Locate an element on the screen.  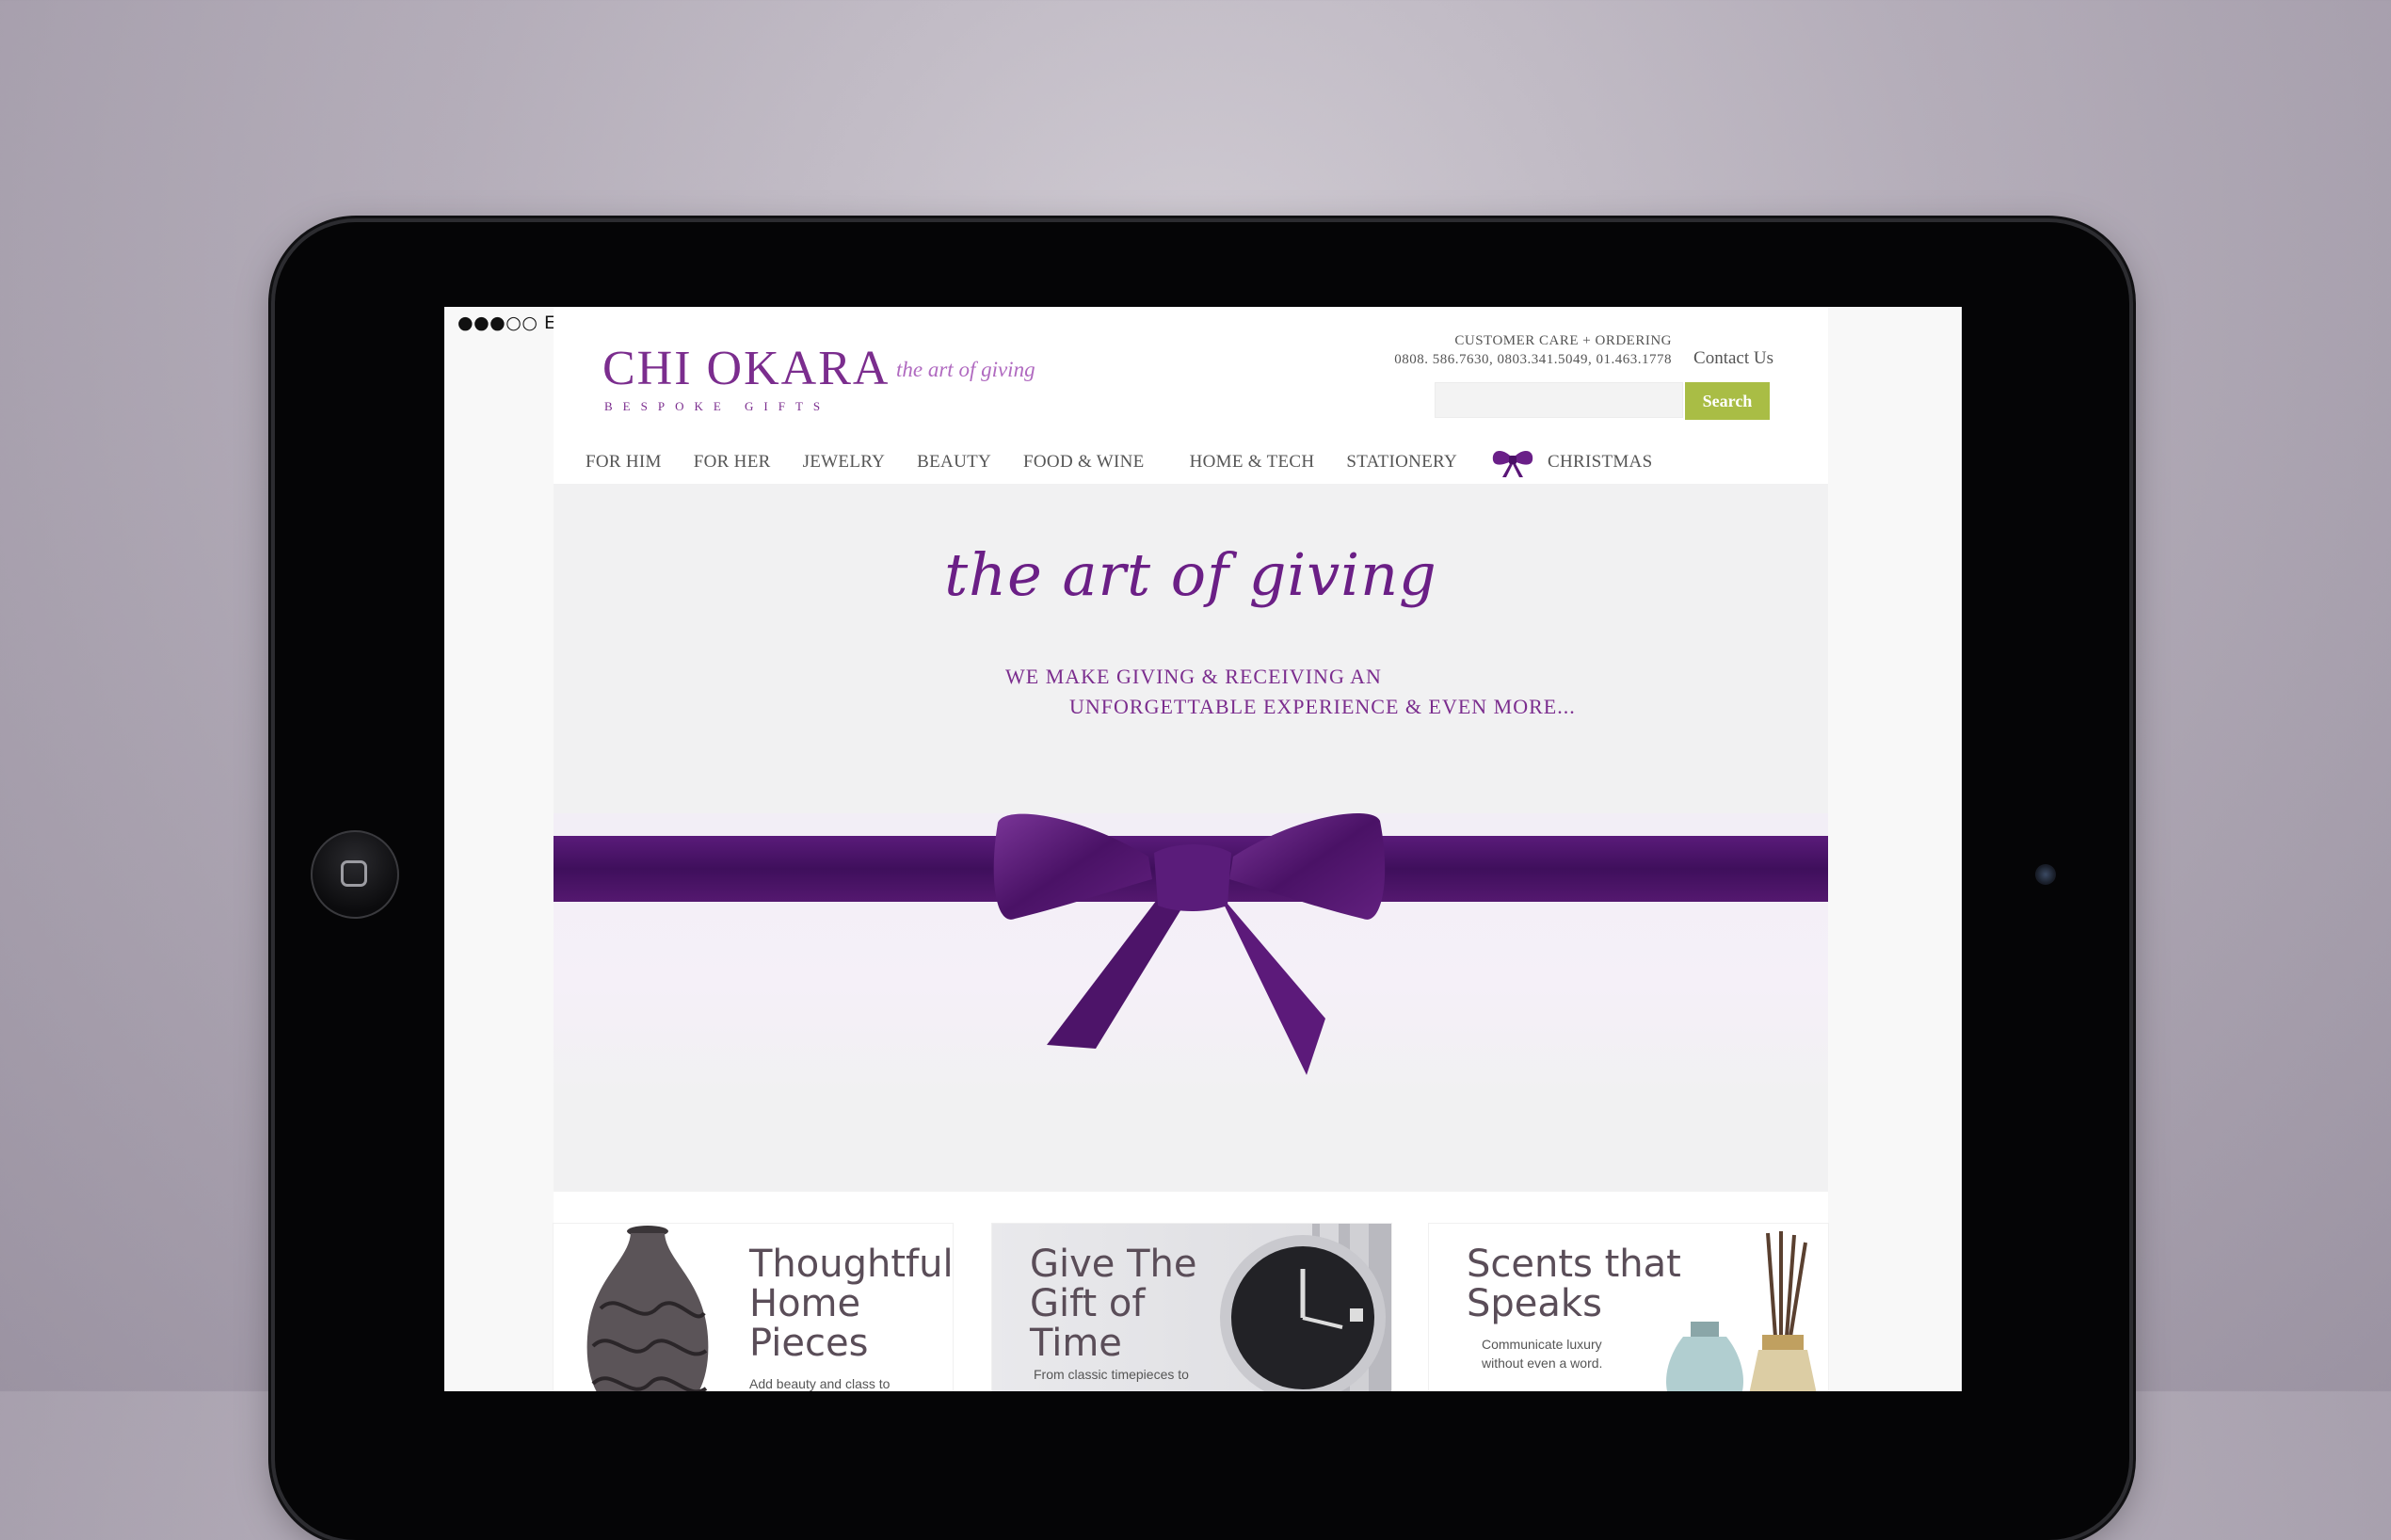
ribbon-bow-graphic is located at coordinates (1191, 943).